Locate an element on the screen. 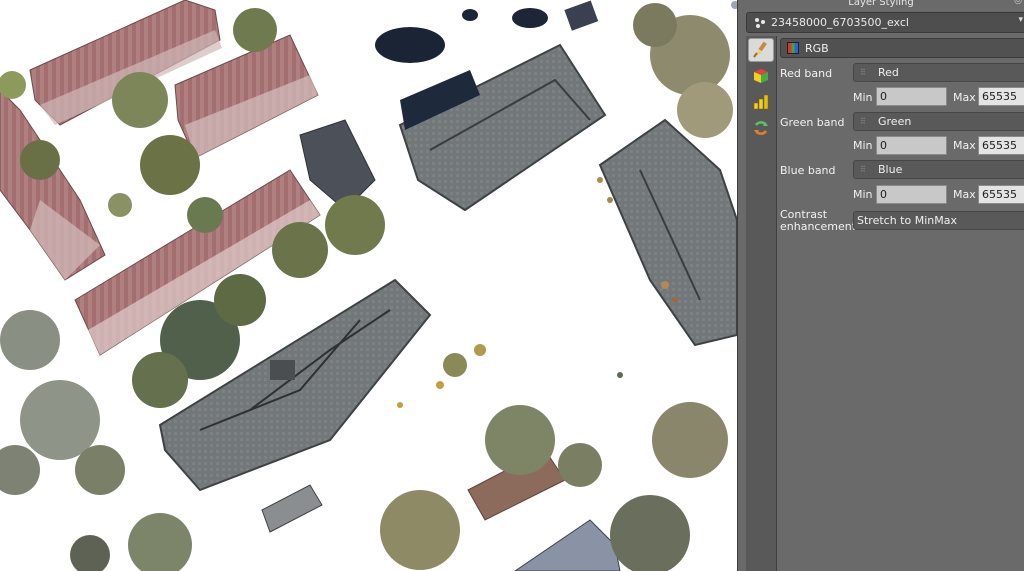  renderer-select: RGB is located at coordinates (902, 48).